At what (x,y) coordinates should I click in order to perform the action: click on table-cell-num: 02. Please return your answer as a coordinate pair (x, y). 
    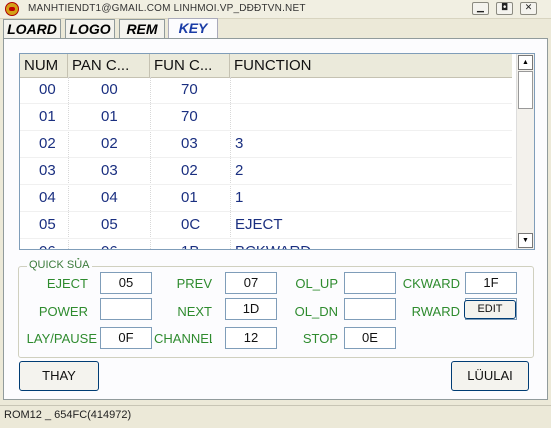
    Looking at the image, I should click on (47, 143).